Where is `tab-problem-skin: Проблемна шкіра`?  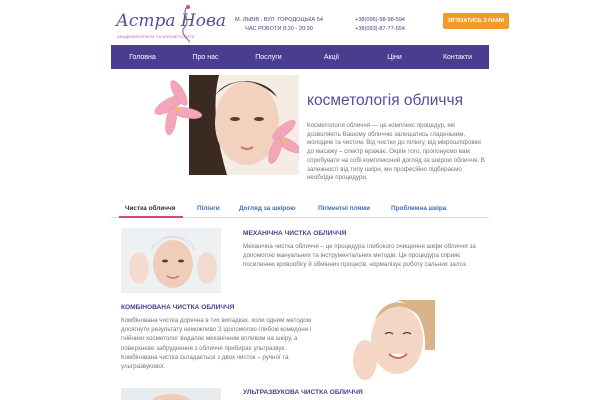
tab-problem-skin: Проблемна шкіра is located at coordinates (418, 209).